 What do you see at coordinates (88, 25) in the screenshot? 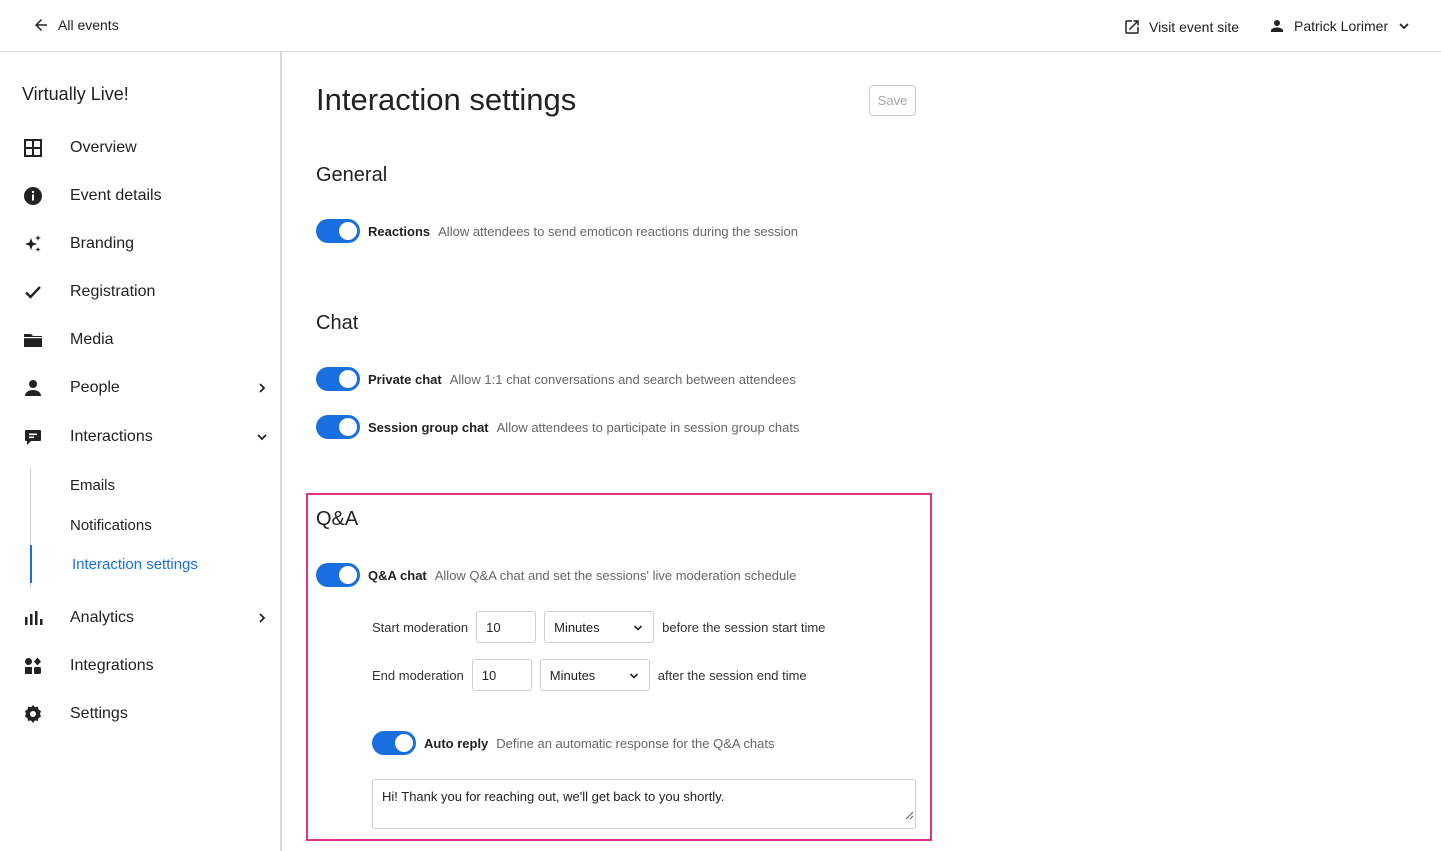
I see `back-label: All events` at bounding box center [88, 25].